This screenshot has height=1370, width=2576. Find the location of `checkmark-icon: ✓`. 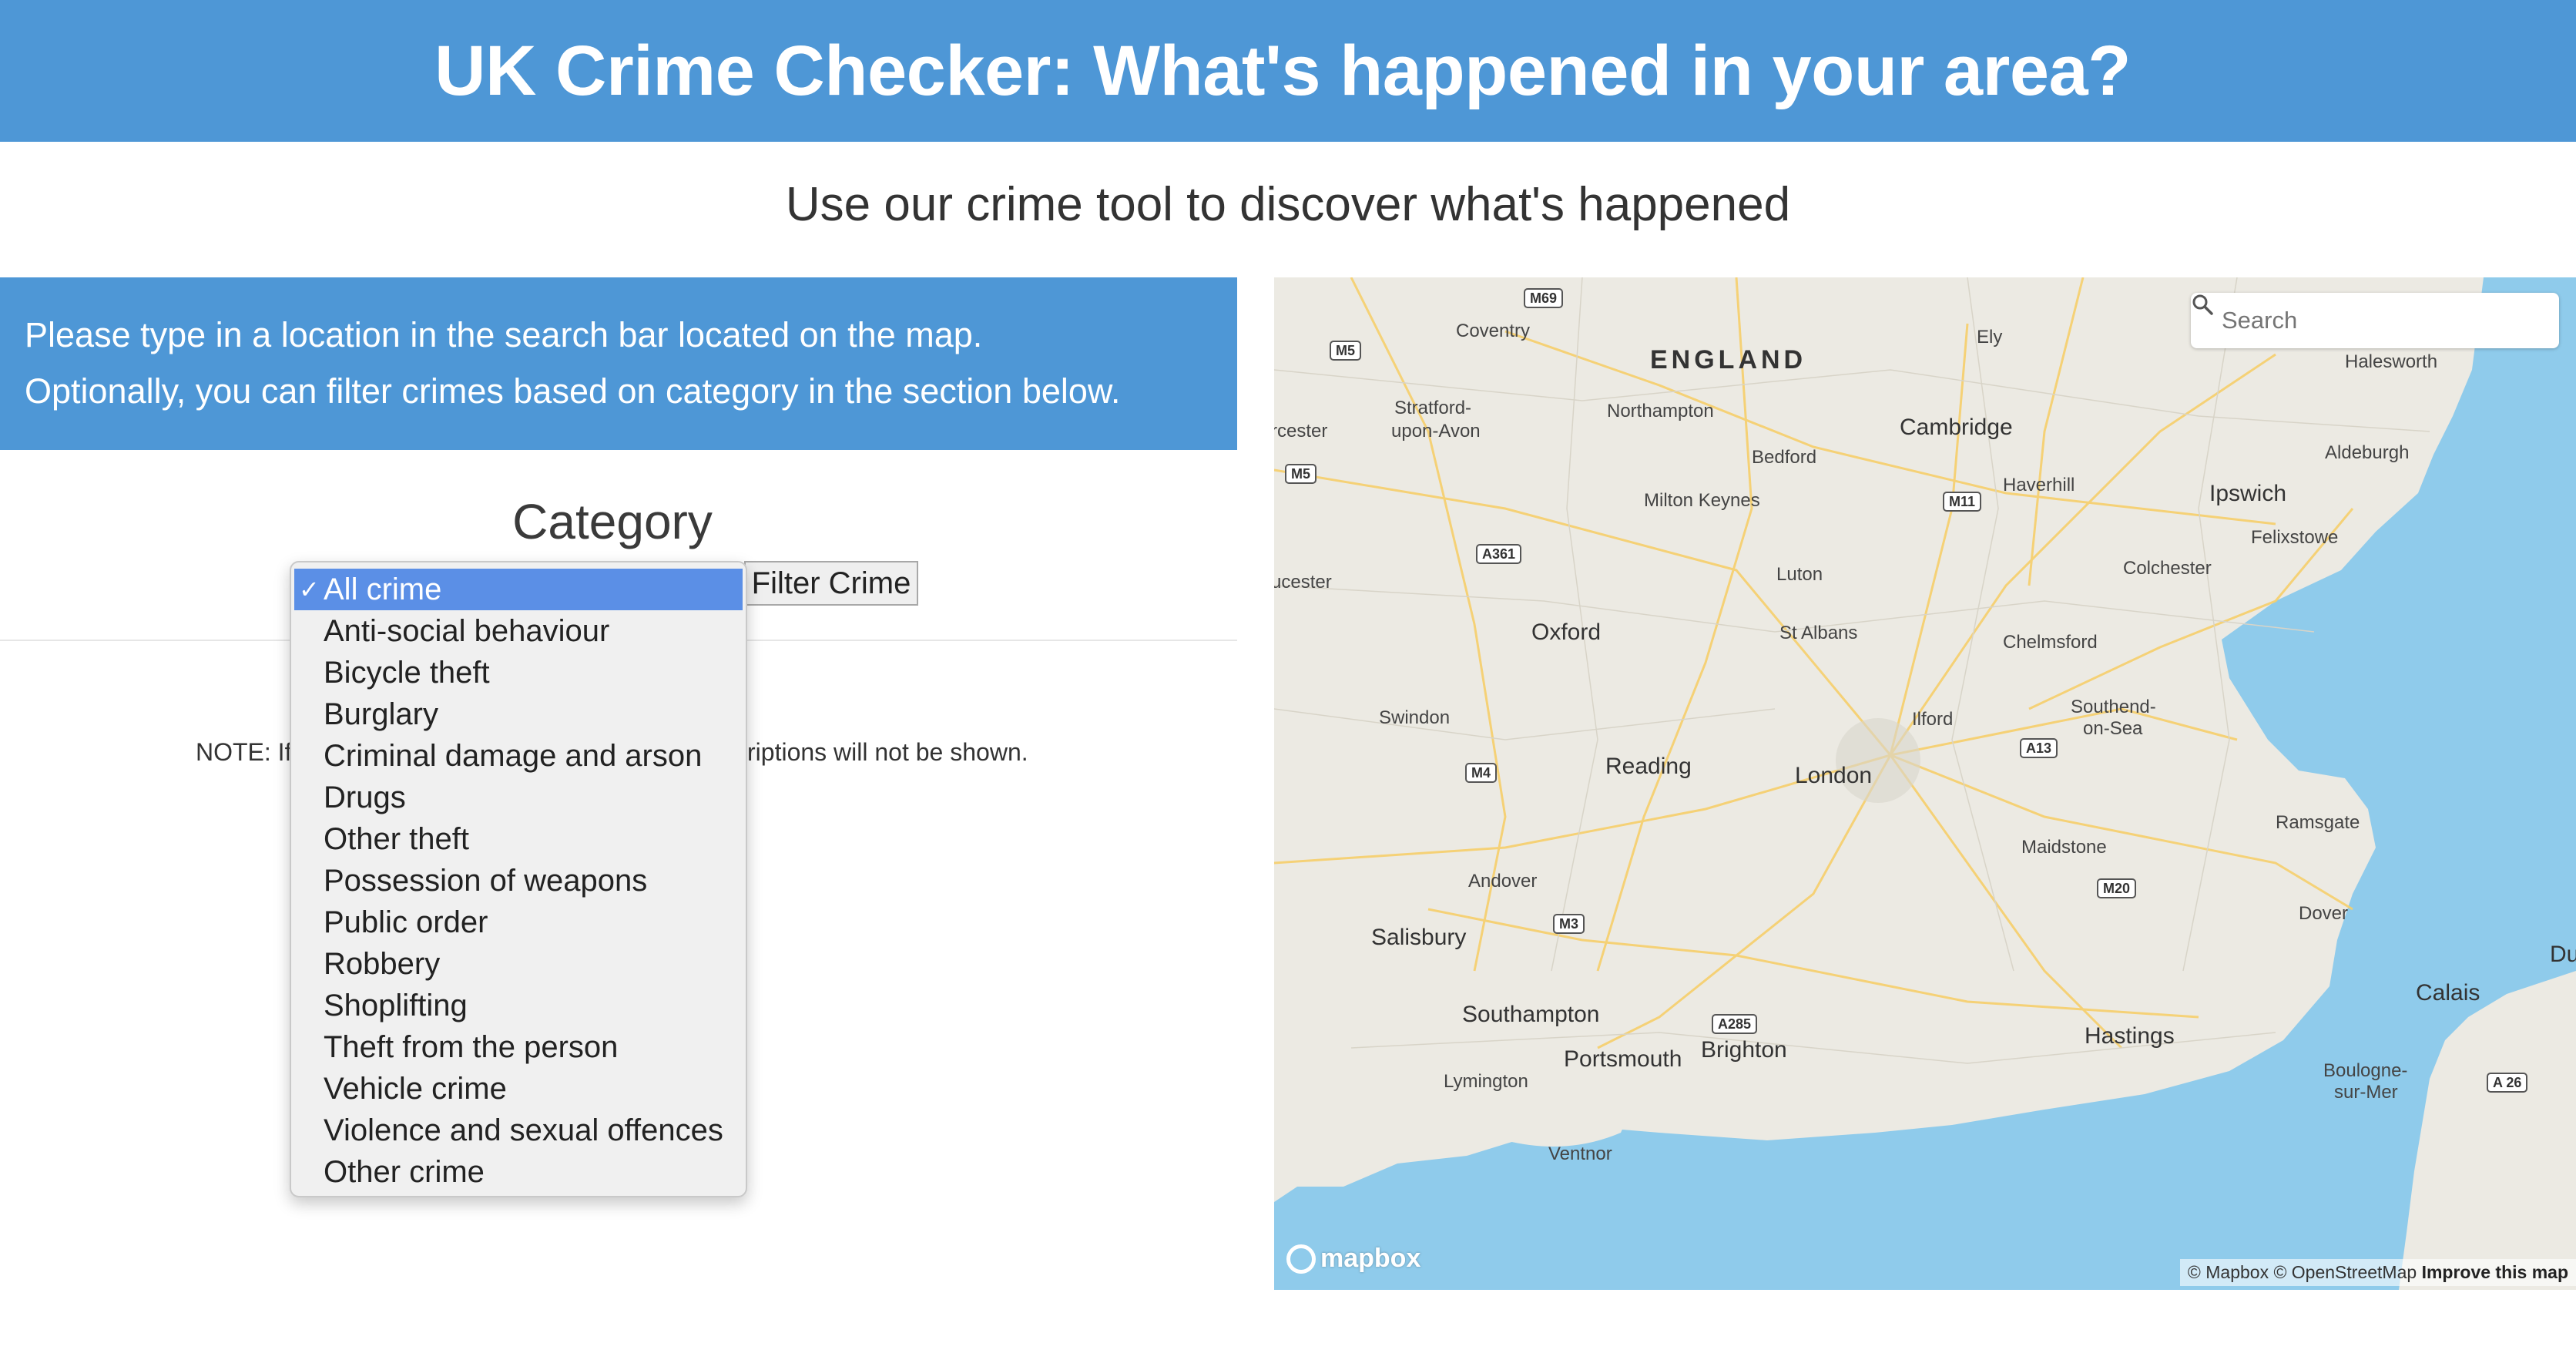

checkmark-icon: ✓ is located at coordinates (309, 589).